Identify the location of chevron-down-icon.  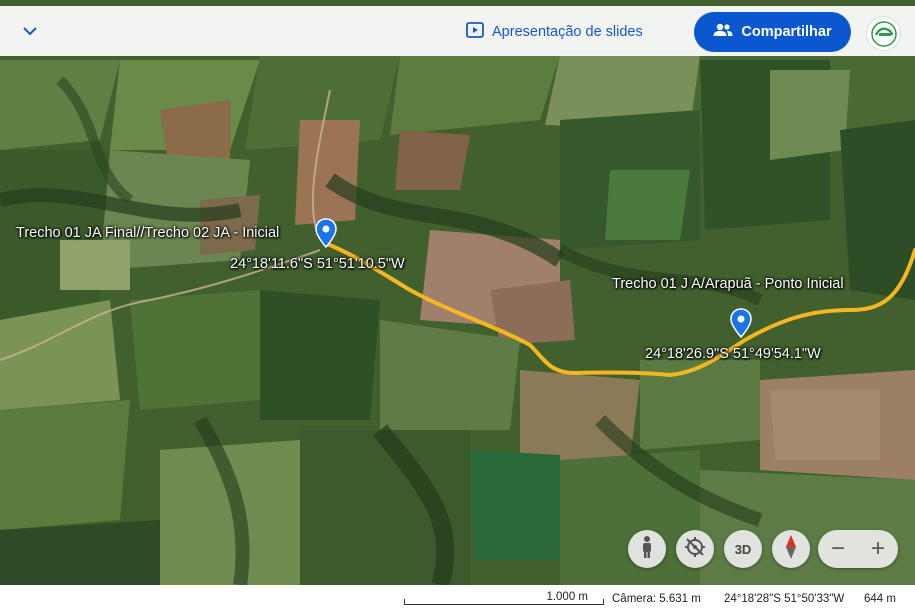
(30, 32).